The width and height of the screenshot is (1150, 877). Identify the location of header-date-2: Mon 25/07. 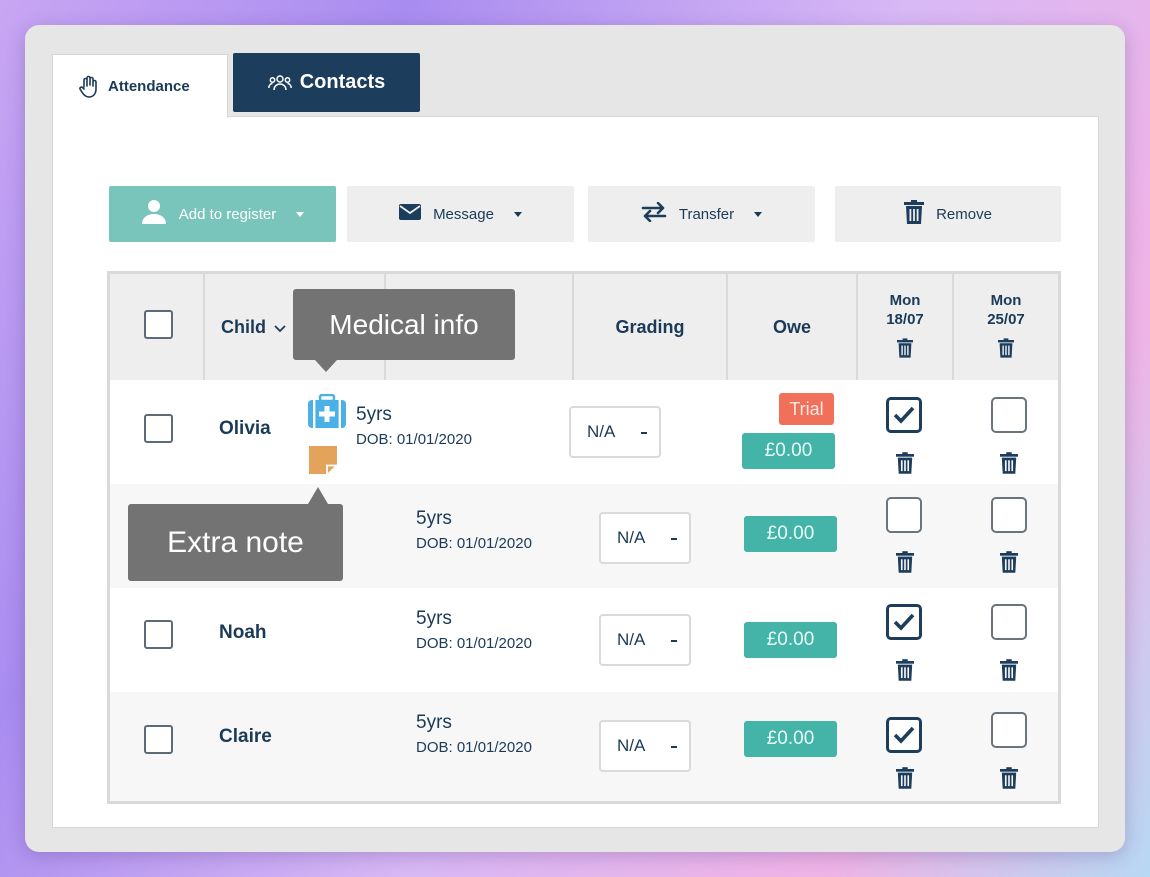
(1006, 327).